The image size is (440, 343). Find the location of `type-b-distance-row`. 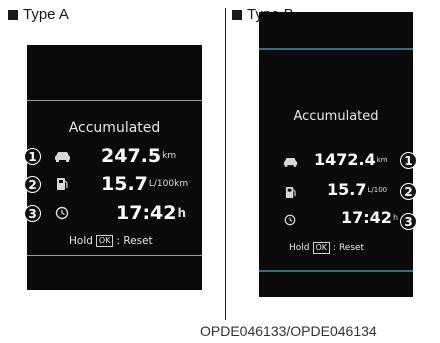

type-b-distance-row is located at coordinates (290, 162).